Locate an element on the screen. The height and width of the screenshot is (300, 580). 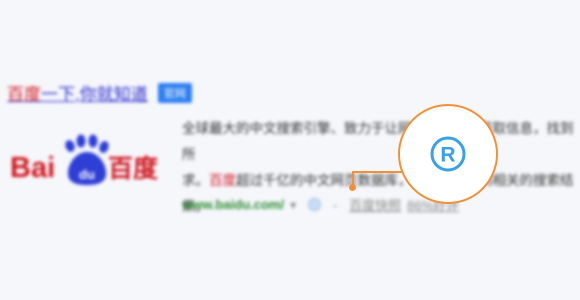
result-url: www.baidu.com/ is located at coordinates (233, 204).